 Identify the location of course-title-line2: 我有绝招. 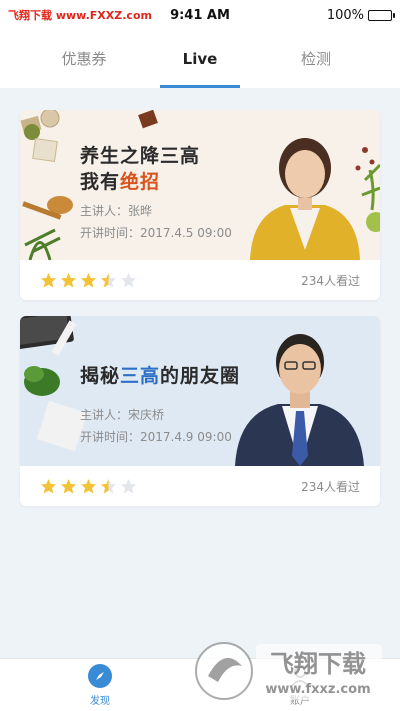
(140, 182).